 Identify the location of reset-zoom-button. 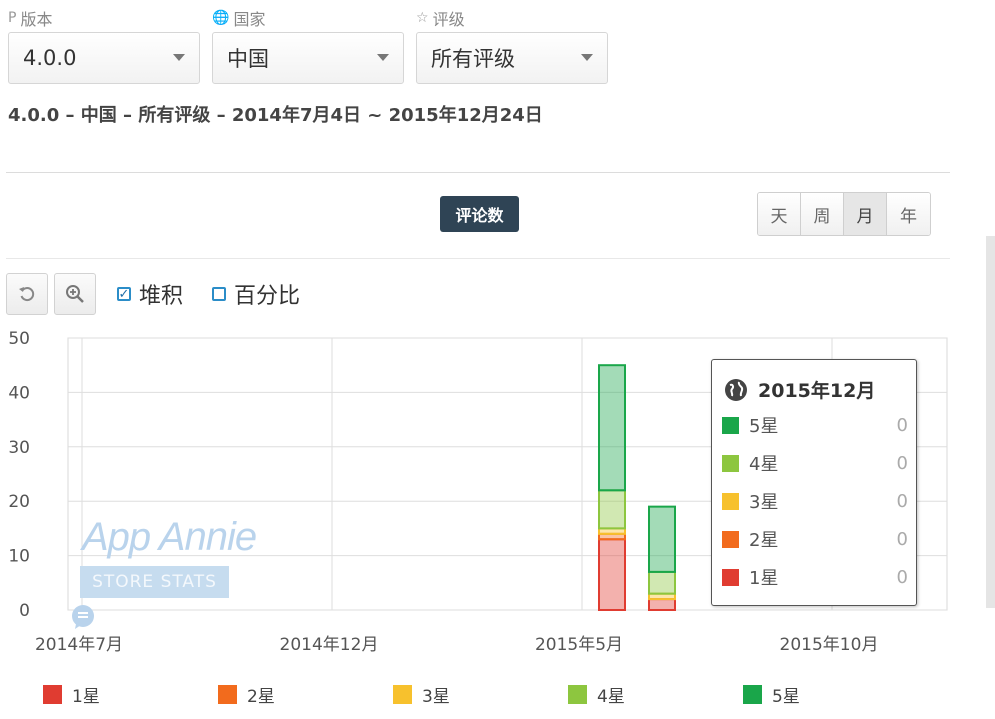
(27, 294).